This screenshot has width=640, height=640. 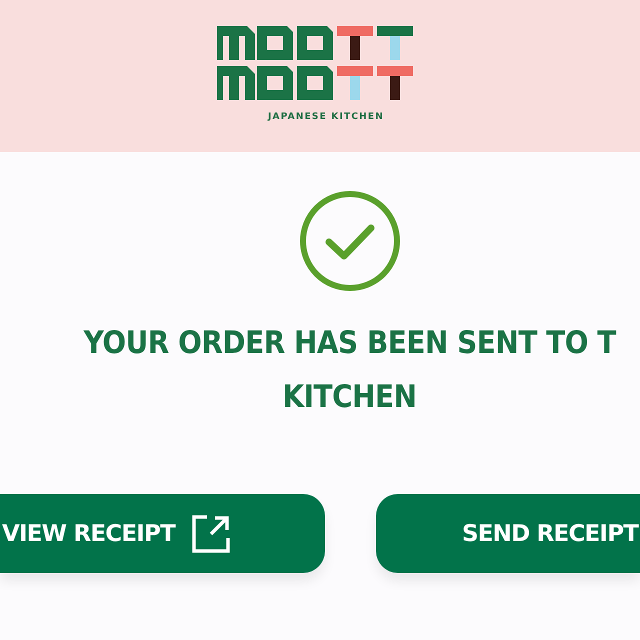 I want to click on external-link-icon, so click(x=210, y=534).